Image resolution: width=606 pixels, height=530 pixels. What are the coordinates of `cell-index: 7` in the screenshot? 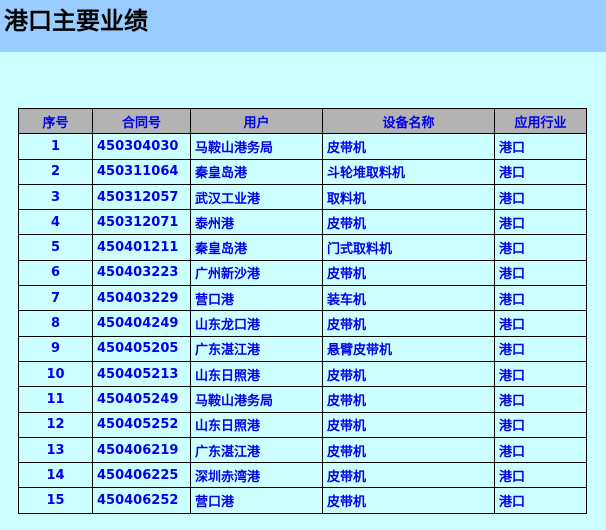 It's located at (55, 298).